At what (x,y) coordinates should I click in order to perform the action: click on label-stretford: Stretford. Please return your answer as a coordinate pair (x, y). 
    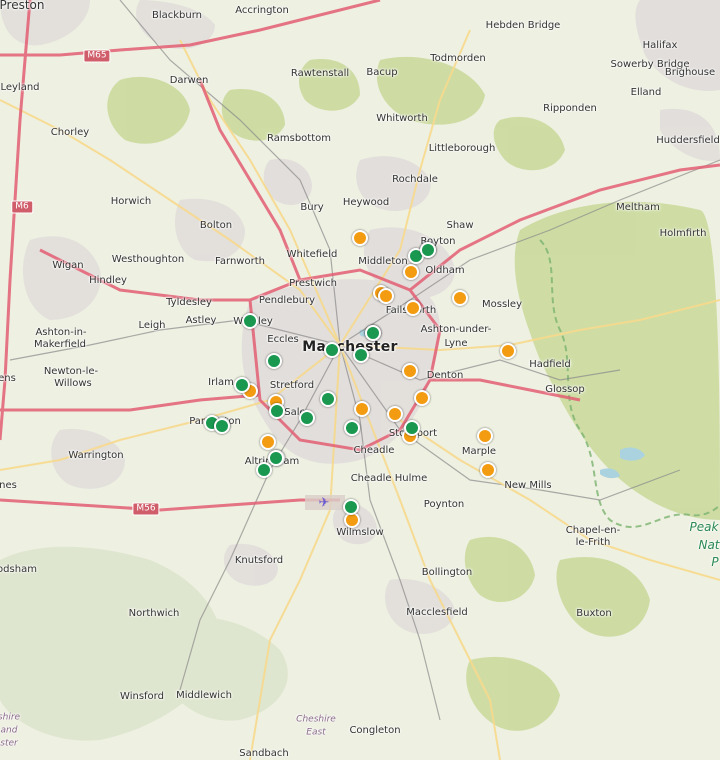
    Looking at the image, I should click on (292, 385).